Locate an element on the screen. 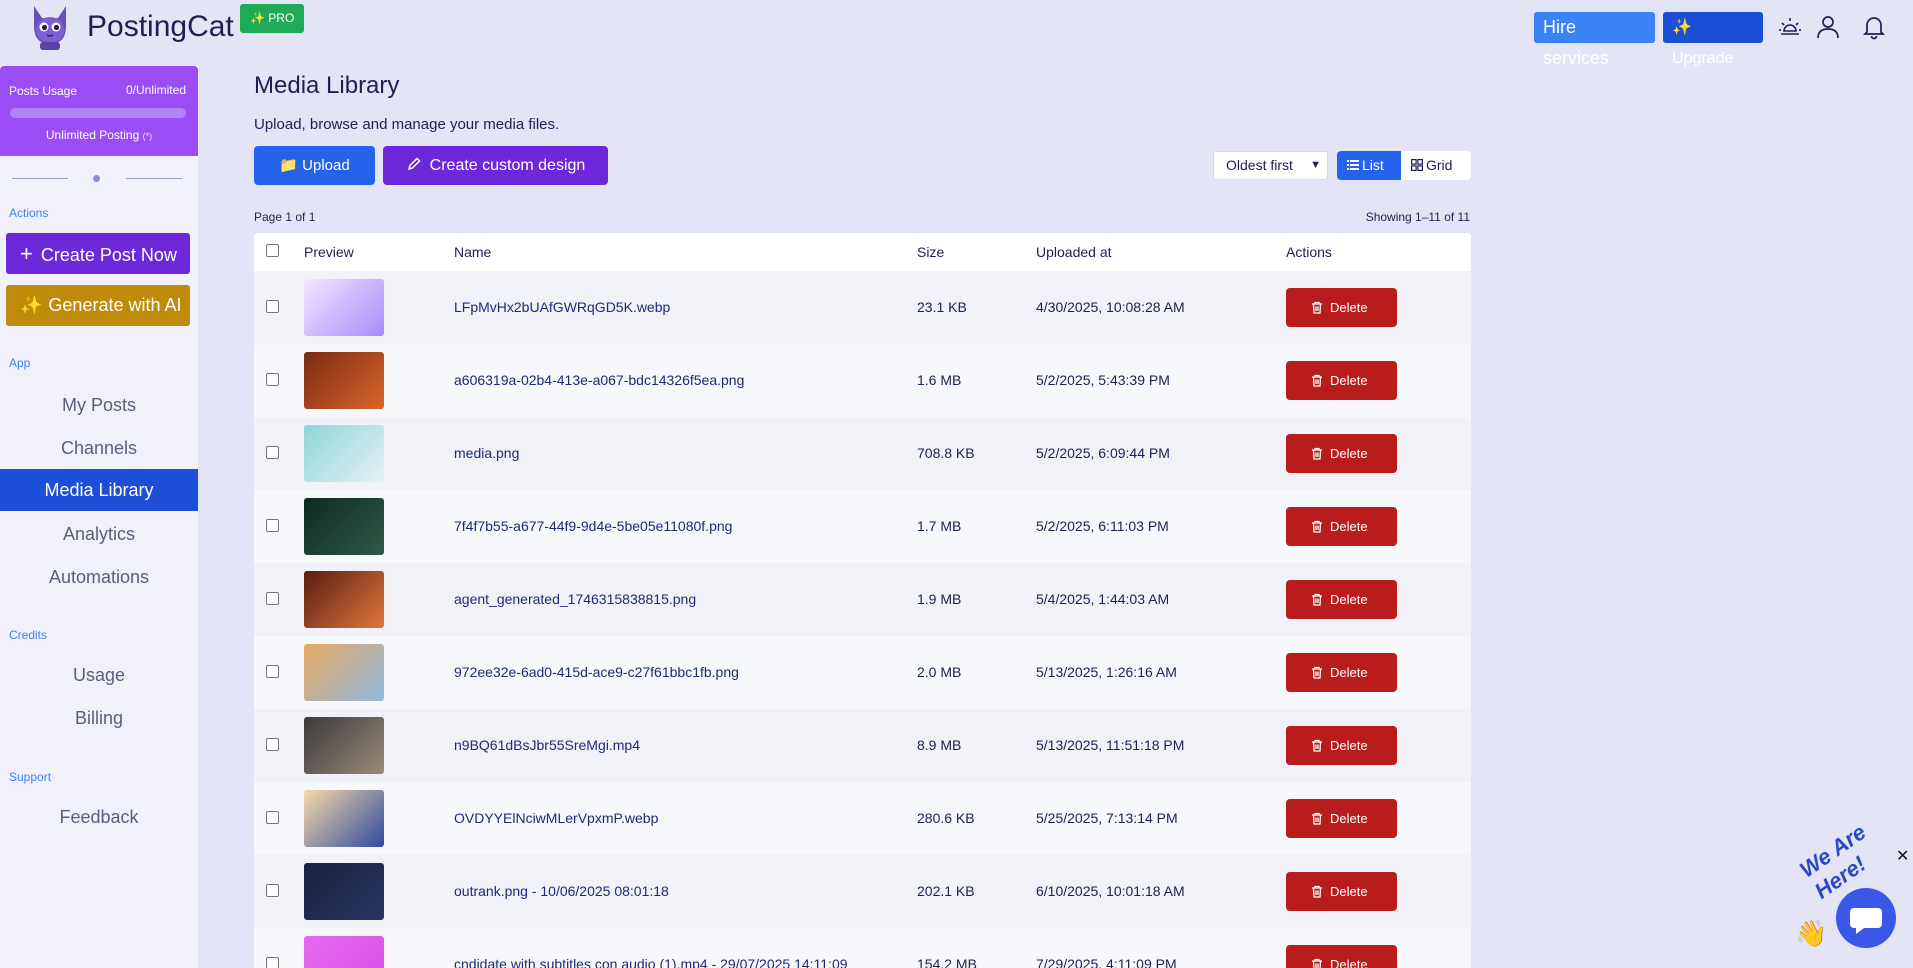  bell-icon is located at coordinates (1874, 27).